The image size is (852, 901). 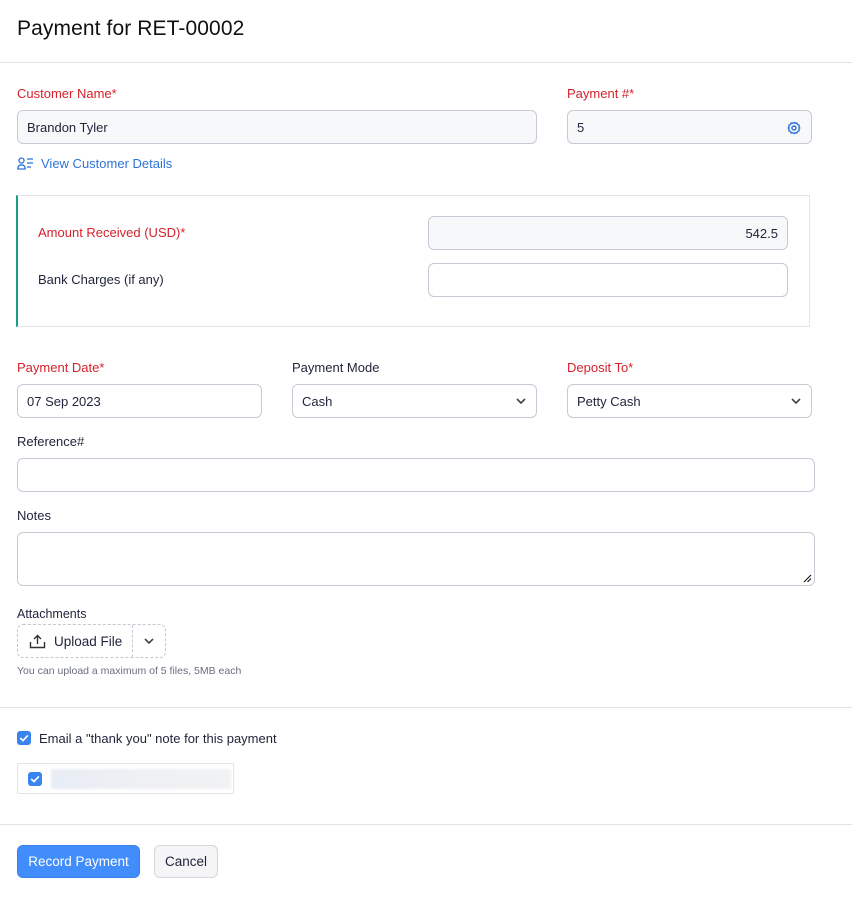 I want to click on page-header: Payment for RET-00002, so click(x=426, y=31).